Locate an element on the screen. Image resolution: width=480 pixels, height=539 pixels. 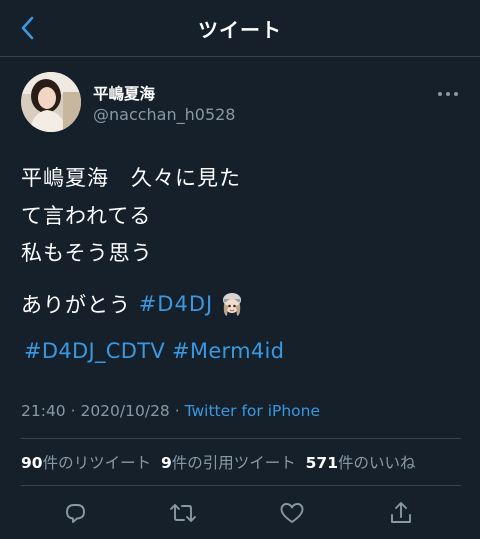
more-button is located at coordinates (448, 94).